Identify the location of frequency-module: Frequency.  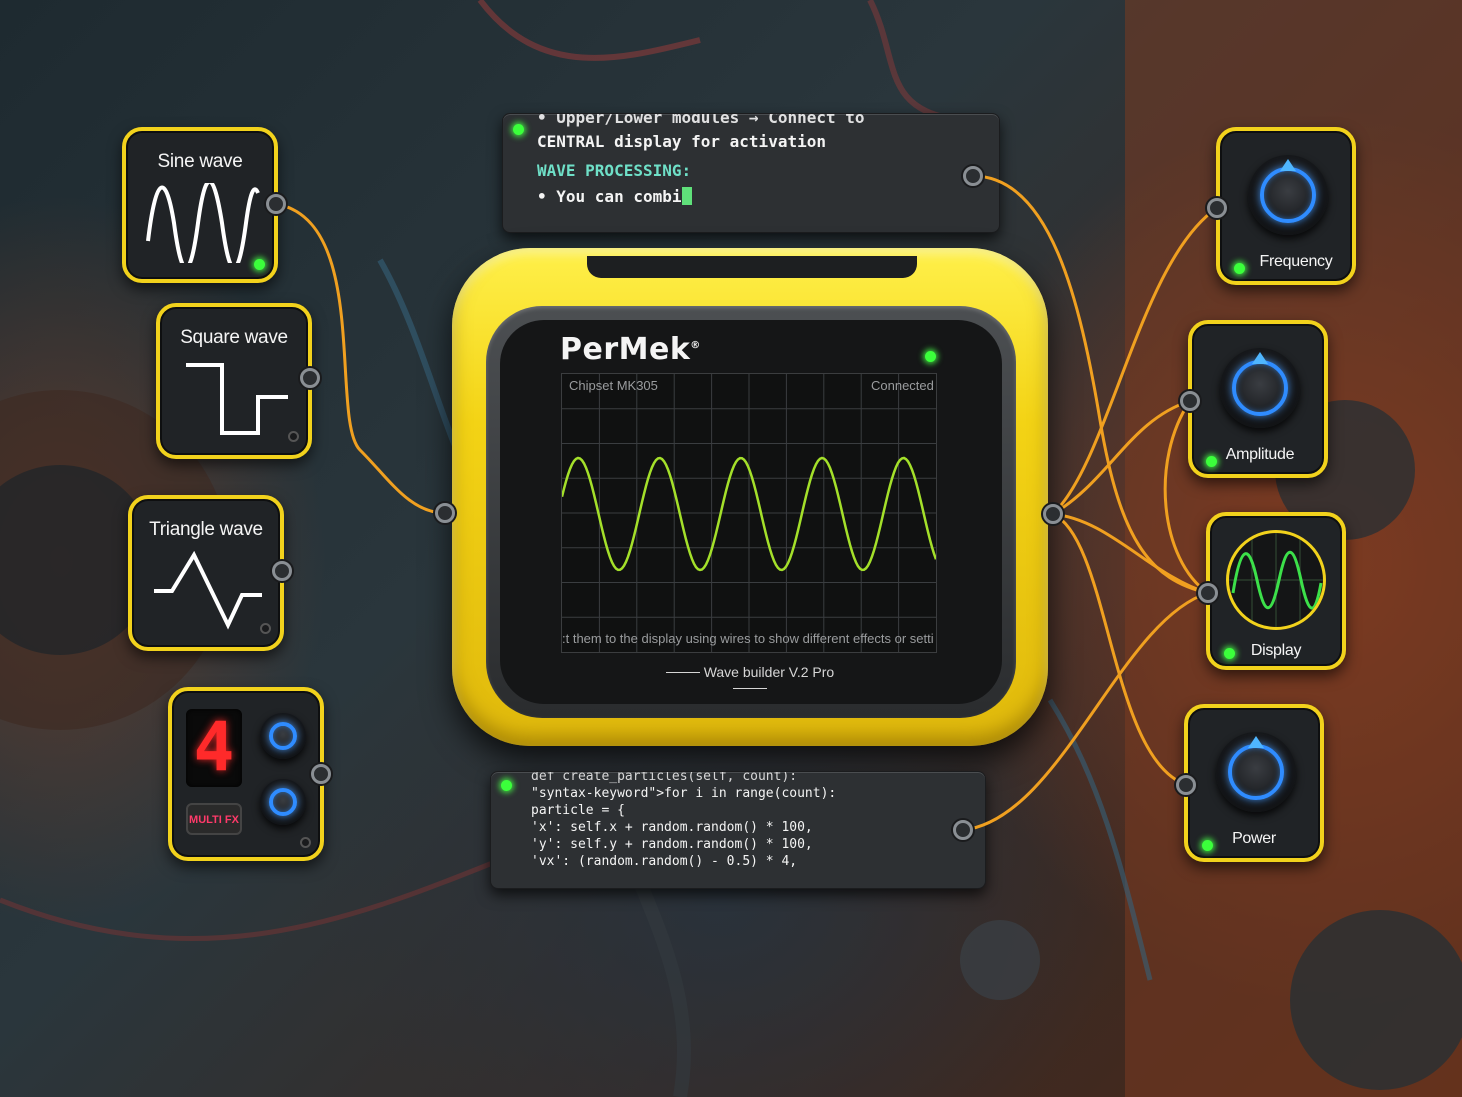
(1286, 206).